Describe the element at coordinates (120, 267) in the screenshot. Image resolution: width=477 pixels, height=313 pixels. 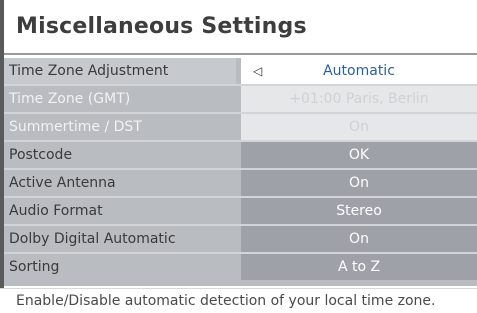
I see `setting-label: Sorting` at that location.